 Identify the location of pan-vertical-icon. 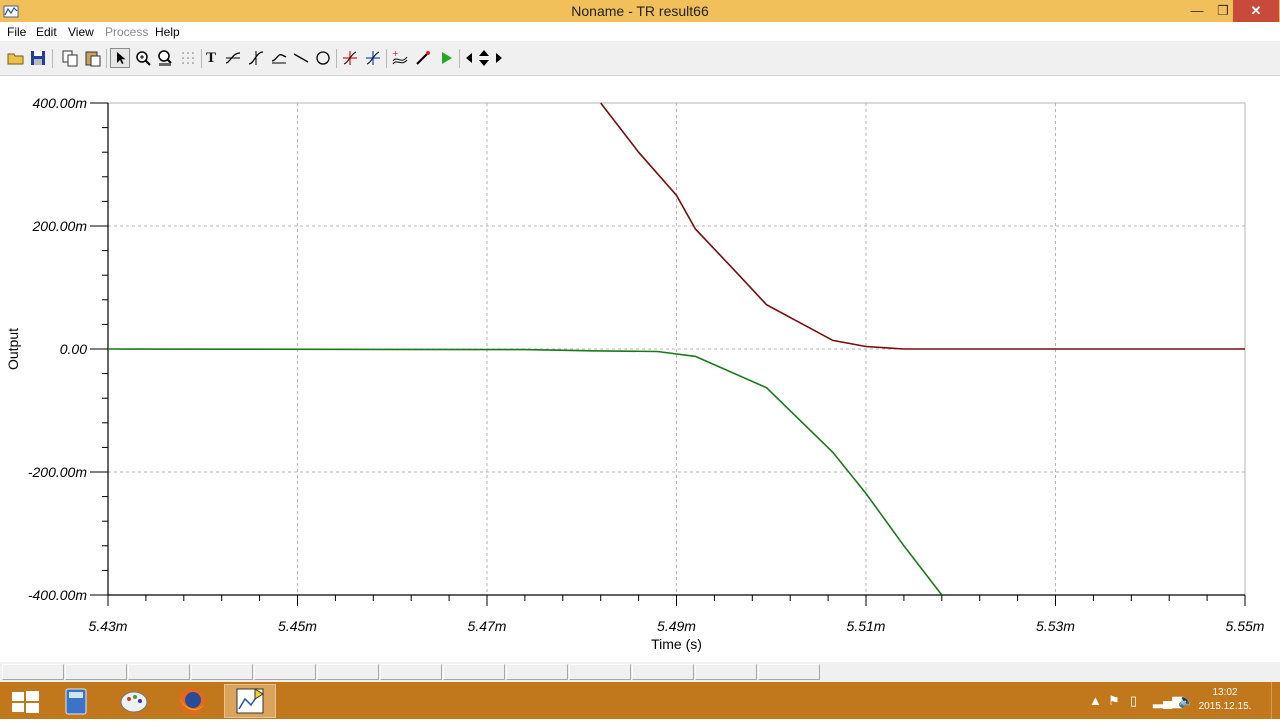
(484, 58).